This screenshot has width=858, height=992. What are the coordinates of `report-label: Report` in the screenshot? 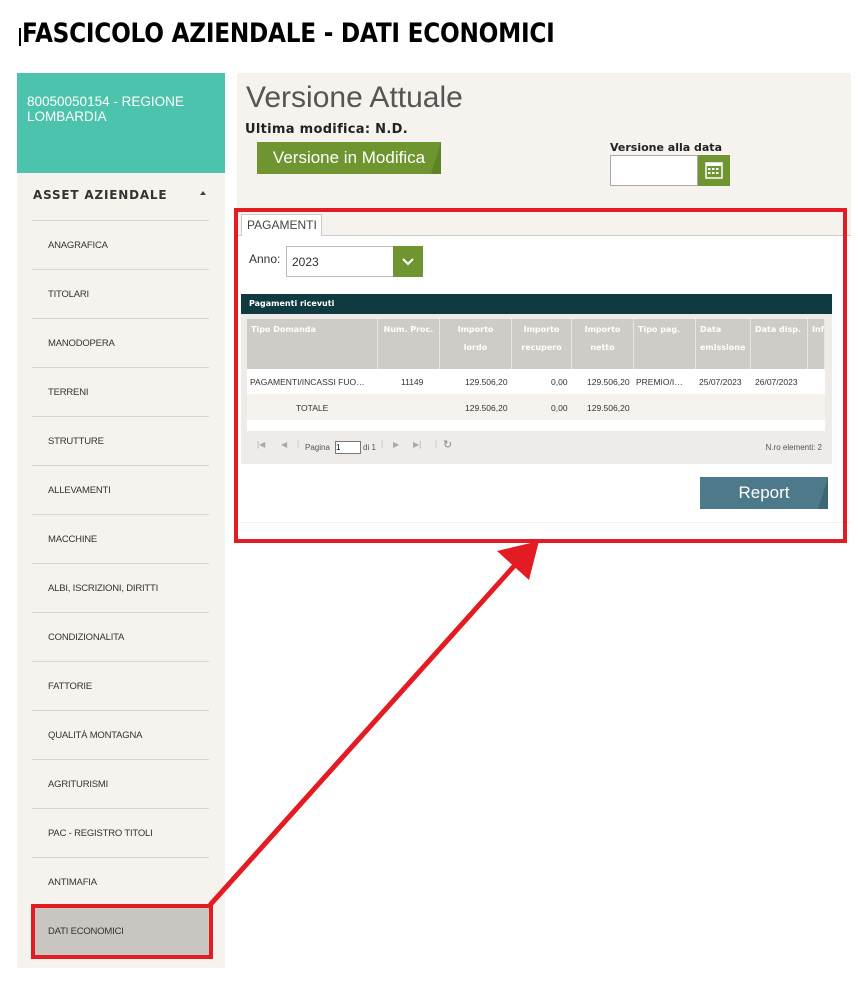 It's located at (764, 492).